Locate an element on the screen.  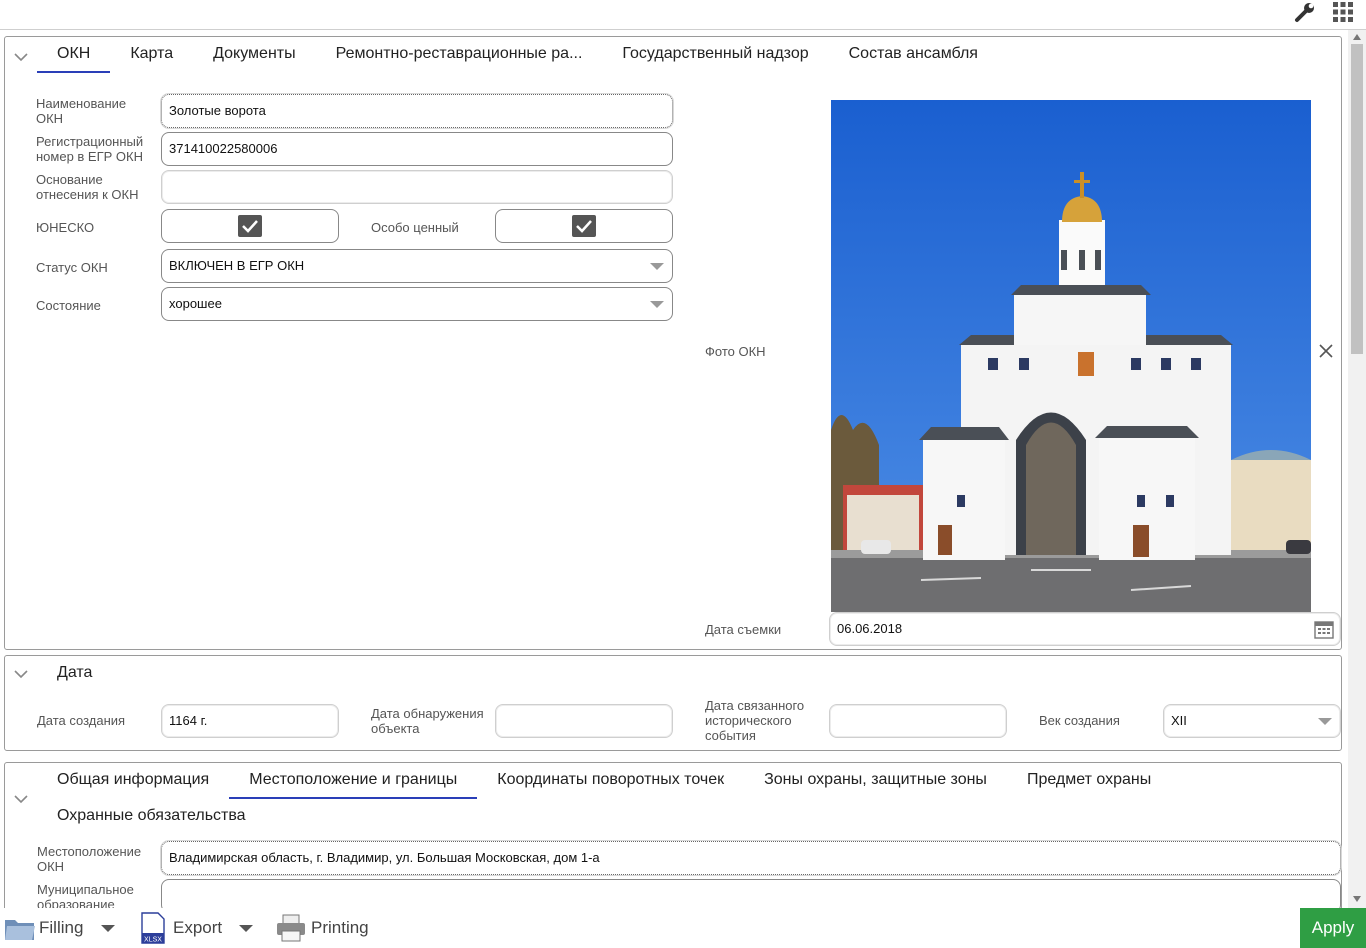
scrollbar-thumb is located at coordinates (1357, 199).